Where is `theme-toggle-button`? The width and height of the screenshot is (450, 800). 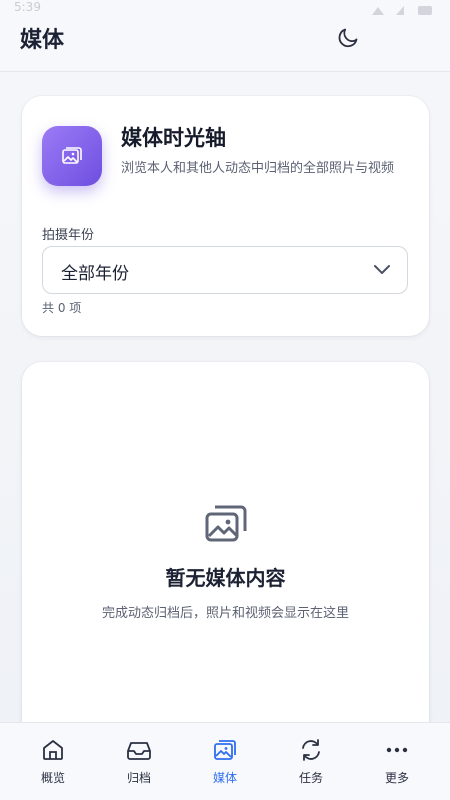 theme-toggle-button is located at coordinates (350, 36).